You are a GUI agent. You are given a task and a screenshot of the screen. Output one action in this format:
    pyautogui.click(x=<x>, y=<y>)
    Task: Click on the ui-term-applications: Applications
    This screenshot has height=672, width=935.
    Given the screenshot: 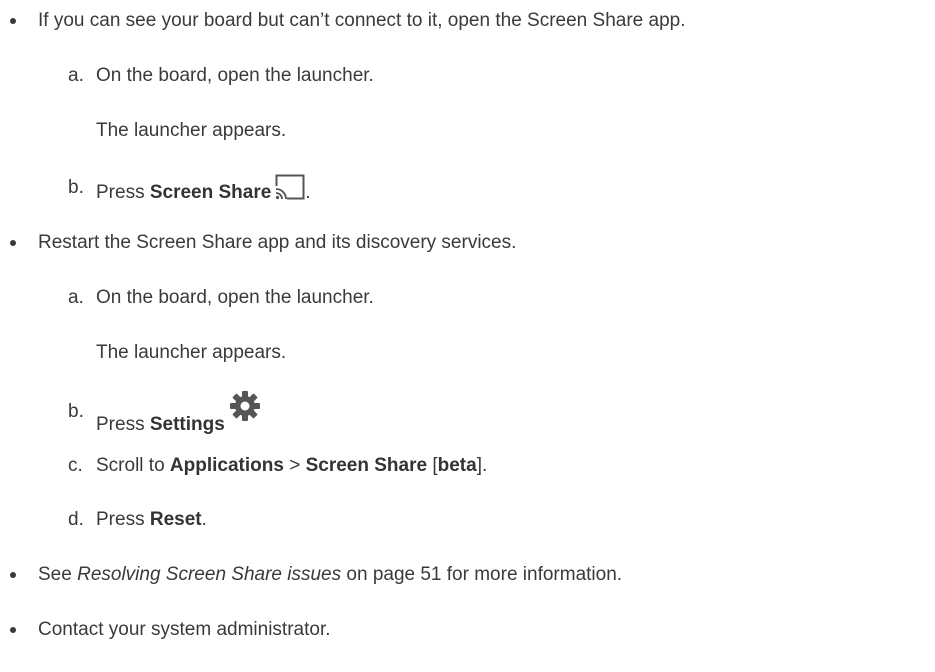 What is the action you would take?
    pyautogui.click(x=226, y=465)
    